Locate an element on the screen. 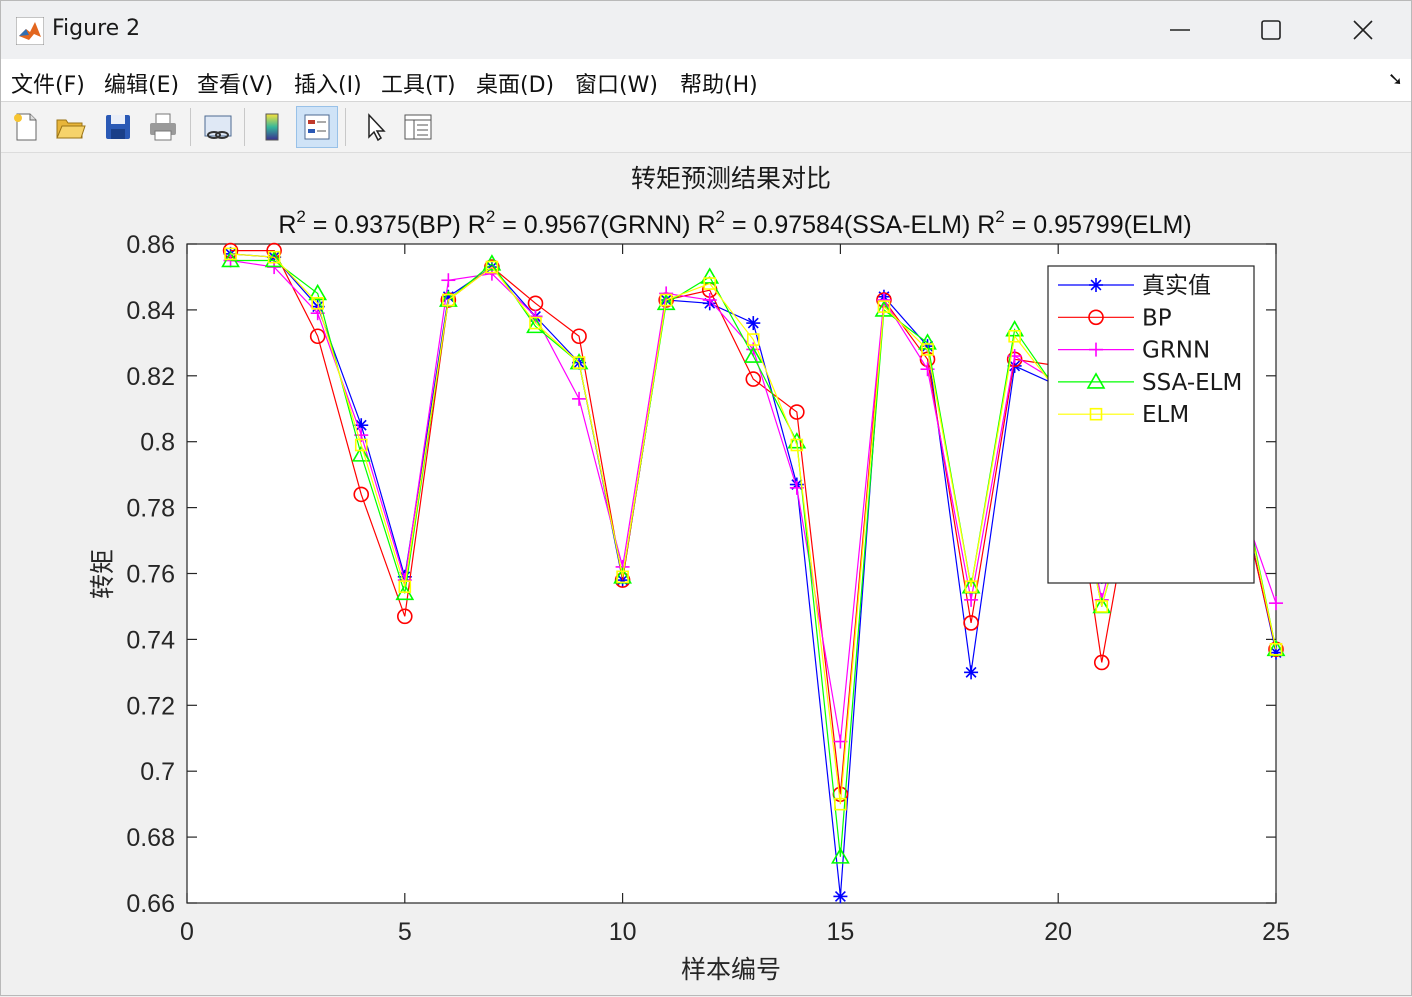 The width and height of the screenshot is (1412, 997). legend-label: ELM is located at coordinates (1165, 415).